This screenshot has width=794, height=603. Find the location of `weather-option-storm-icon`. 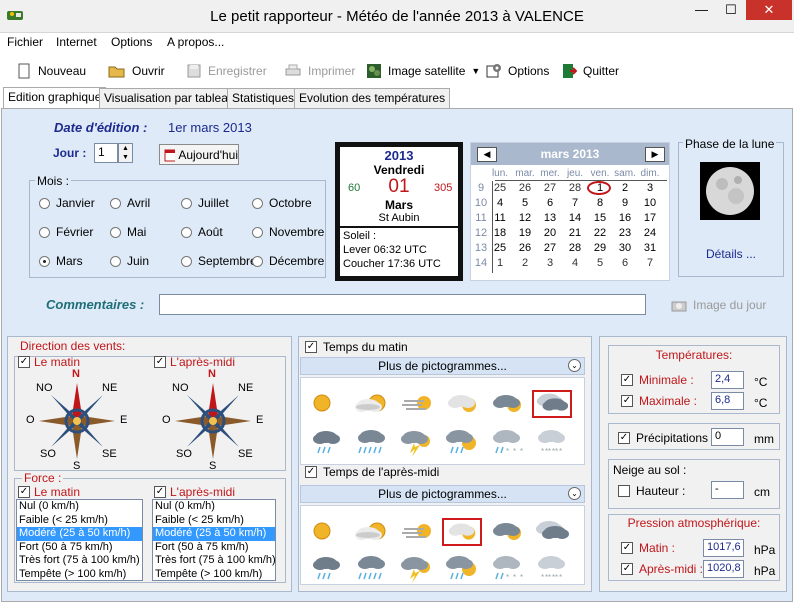

weather-option-storm-icon is located at coordinates (417, 442).